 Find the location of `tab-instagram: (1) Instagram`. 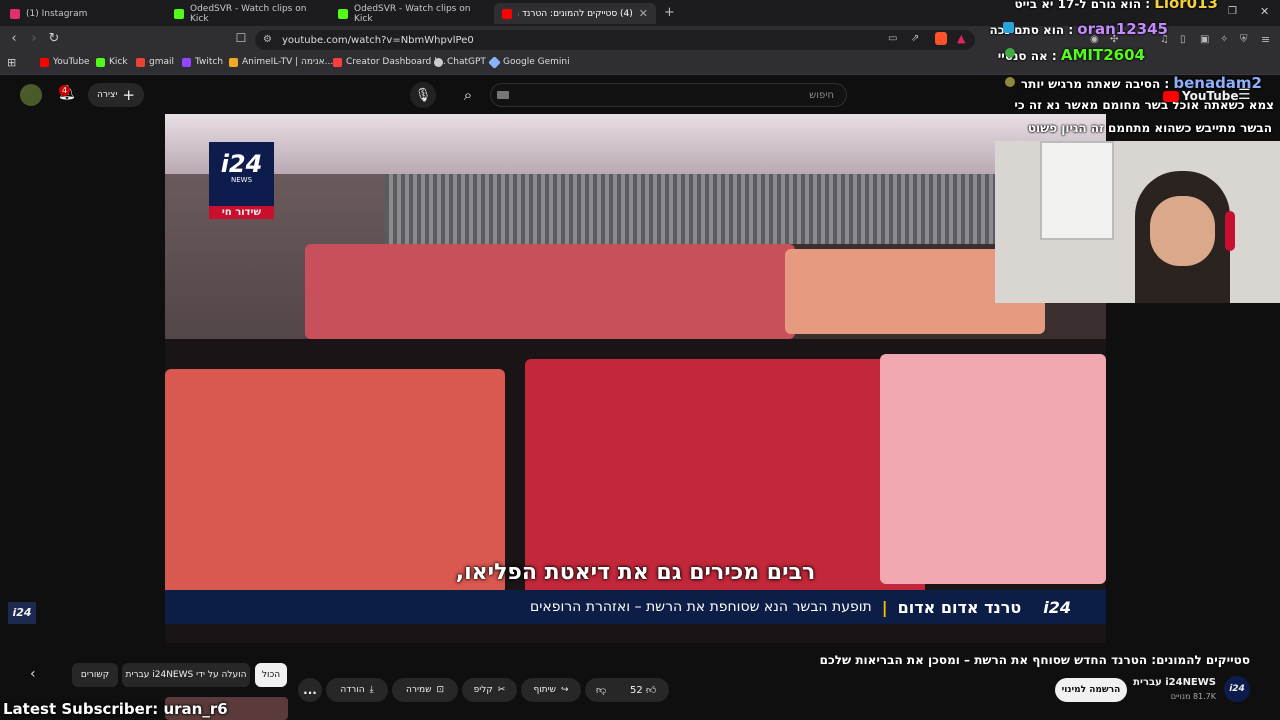

tab-instagram: (1) Instagram is located at coordinates (82, 13).